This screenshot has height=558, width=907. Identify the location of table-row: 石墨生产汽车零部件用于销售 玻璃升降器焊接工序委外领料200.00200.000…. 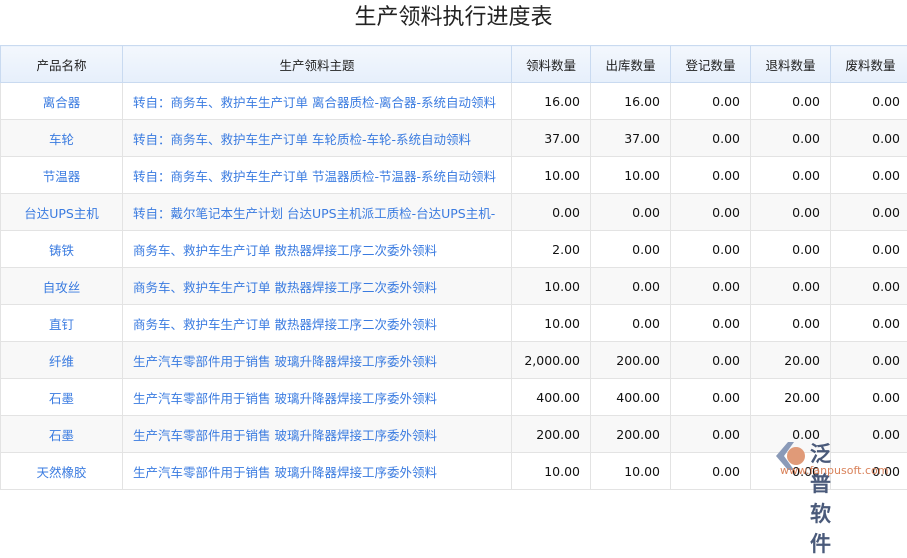
(454, 434).